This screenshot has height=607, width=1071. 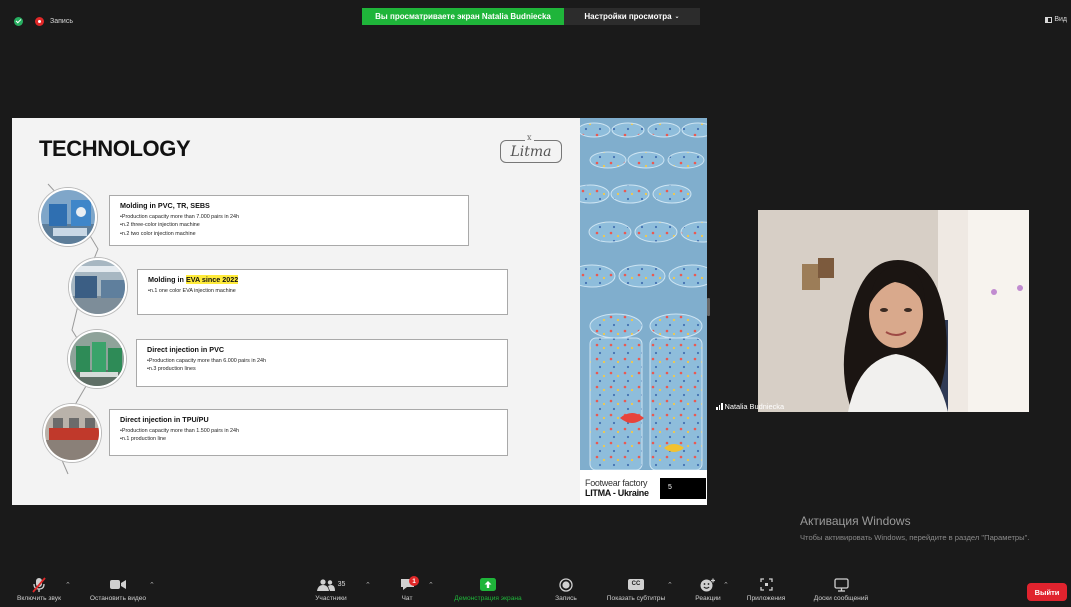 I want to click on record-button: Запись, so click(x=566, y=590).